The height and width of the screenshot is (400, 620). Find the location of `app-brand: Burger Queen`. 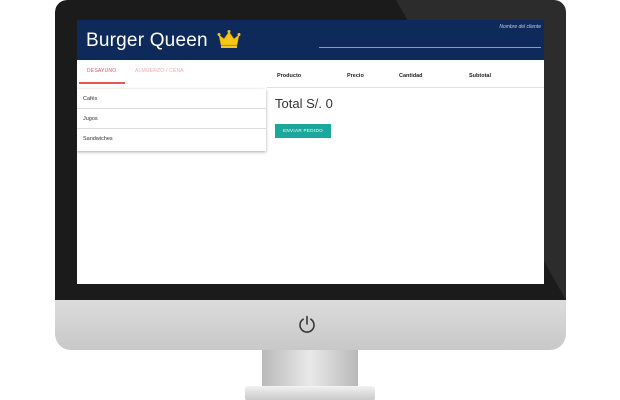

app-brand: Burger Queen is located at coordinates (147, 40).